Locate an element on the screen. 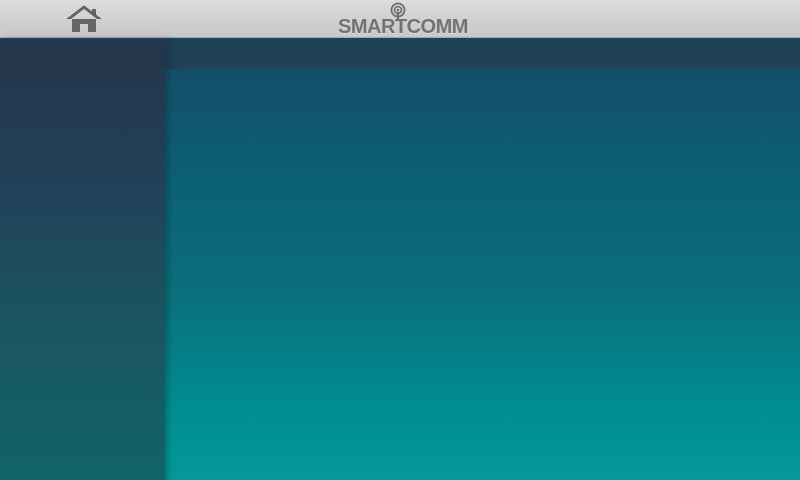  home-icon is located at coordinates (84, 18).